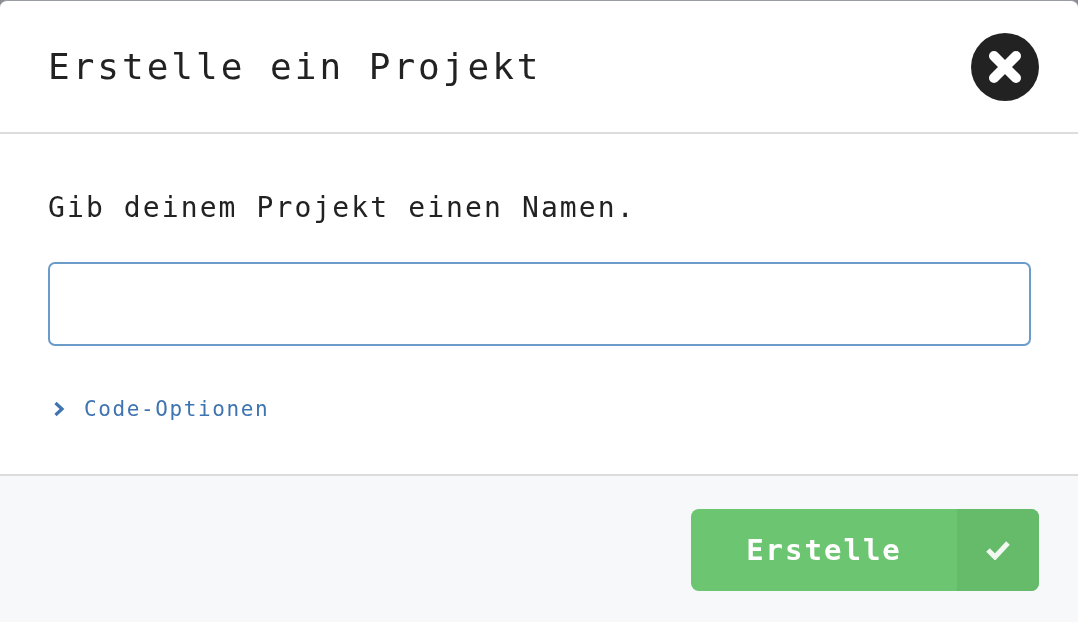  What do you see at coordinates (295, 66) in the screenshot?
I see `dialog-title: Erstelle ein Projekt` at bounding box center [295, 66].